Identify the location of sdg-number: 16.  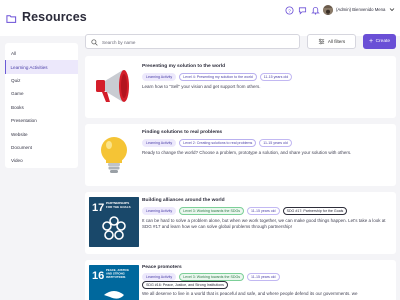
(98, 276).